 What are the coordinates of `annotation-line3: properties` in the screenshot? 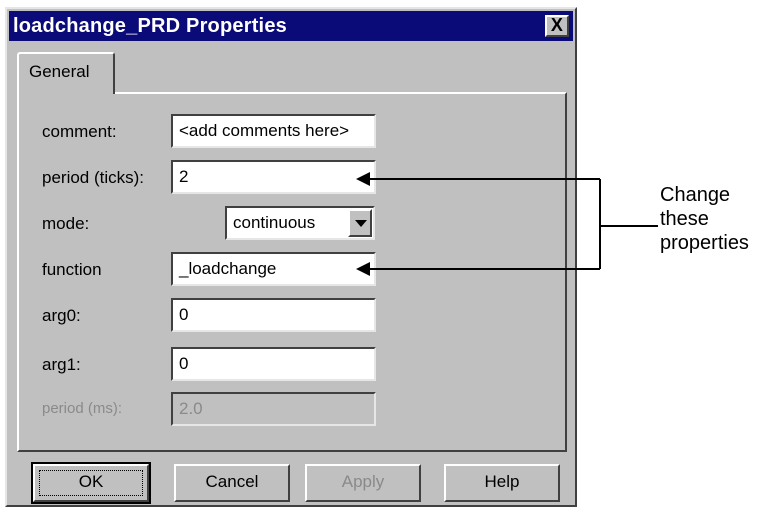 It's located at (704, 243).